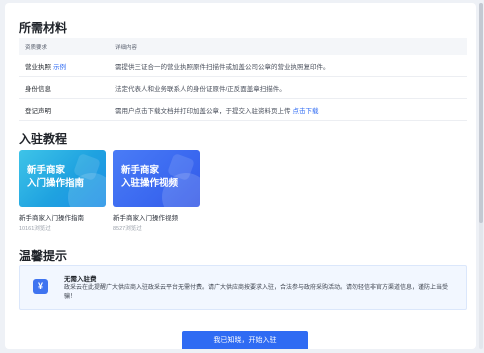 This screenshot has width=484, height=353. Describe the element at coordinates (36, 47) in the screenshot. I see `header-requirement: 资质要求` at that location.